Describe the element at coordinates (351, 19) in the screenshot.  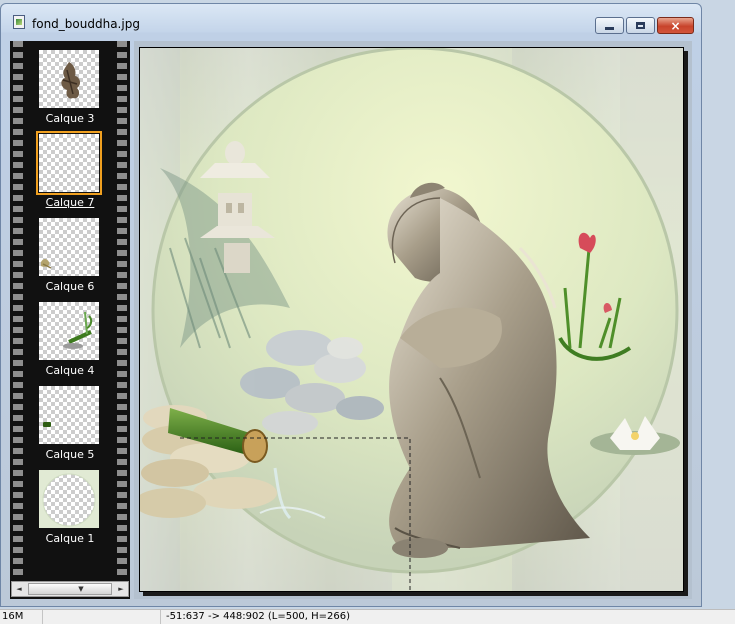
I see `title-bar: fond_bouddha.jpg ×` at that location.